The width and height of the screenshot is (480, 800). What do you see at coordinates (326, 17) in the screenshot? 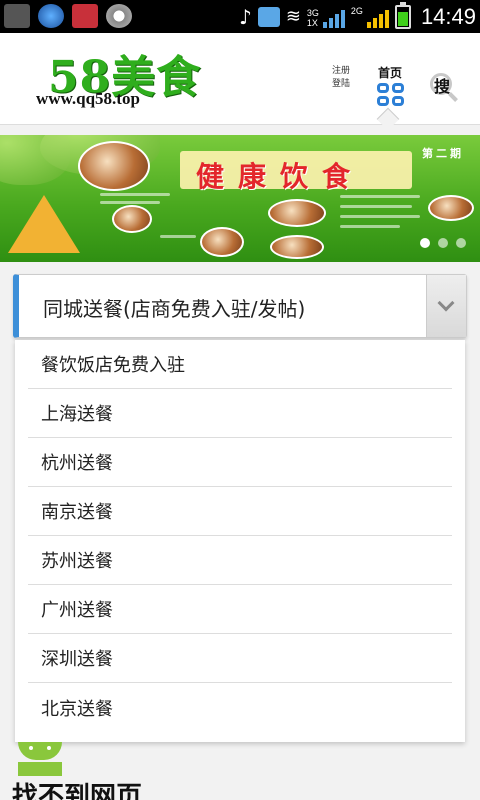
I see `signal-3g-icon: 3G 1X` at bounding box center [326, 17].